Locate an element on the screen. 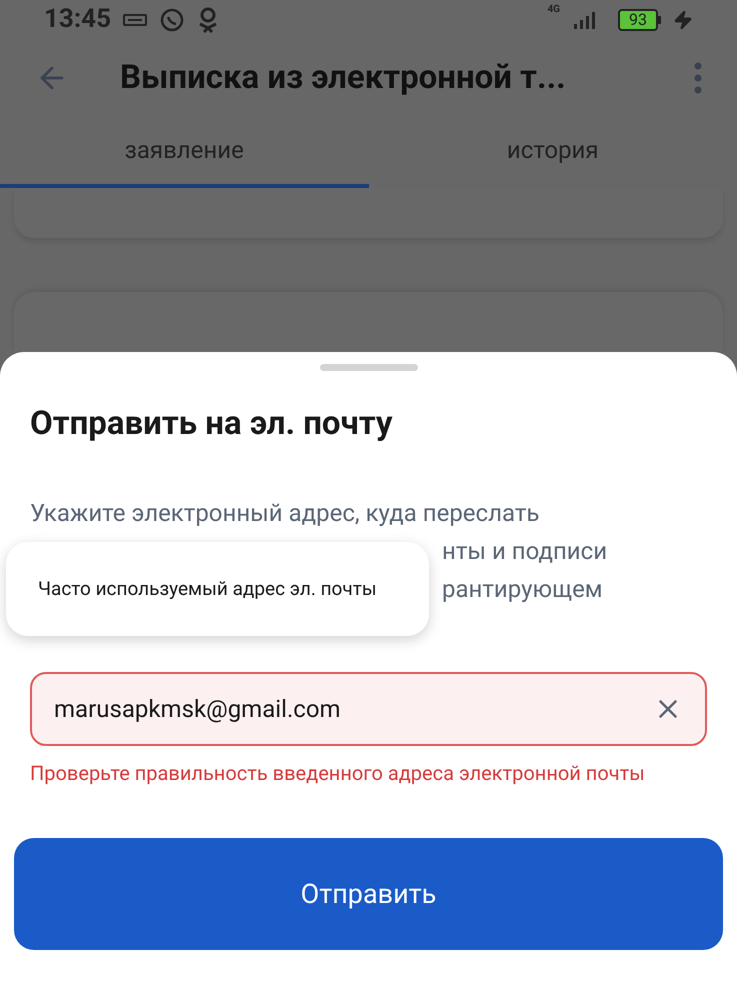 This screenshot has height=982, width=737. description-text: рантирующем is located at coordinates (522, 590).